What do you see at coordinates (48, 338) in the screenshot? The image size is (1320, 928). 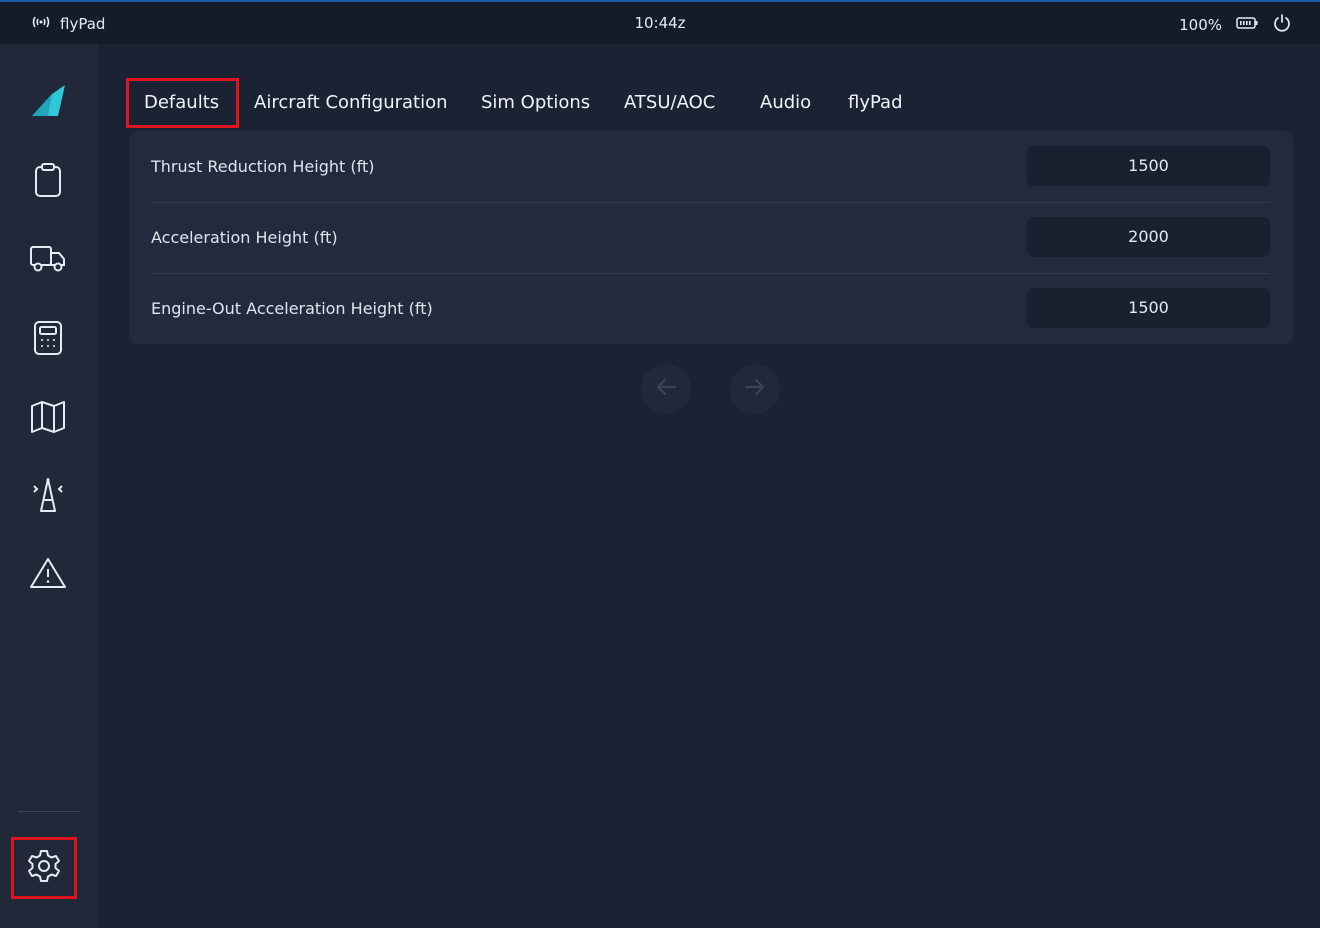 I see `calculator-icon` at bounding box center [48, 338].